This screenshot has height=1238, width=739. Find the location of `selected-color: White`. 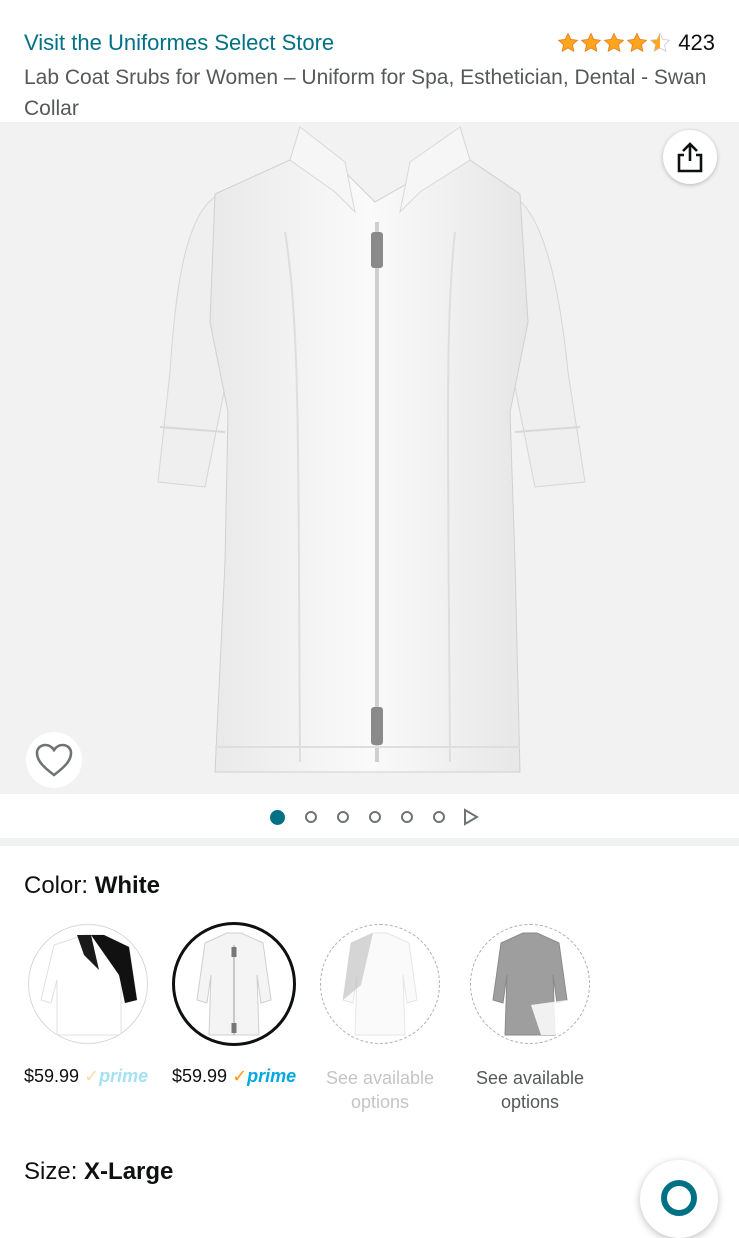

selected-color: White is located at coordinates (127, 885).